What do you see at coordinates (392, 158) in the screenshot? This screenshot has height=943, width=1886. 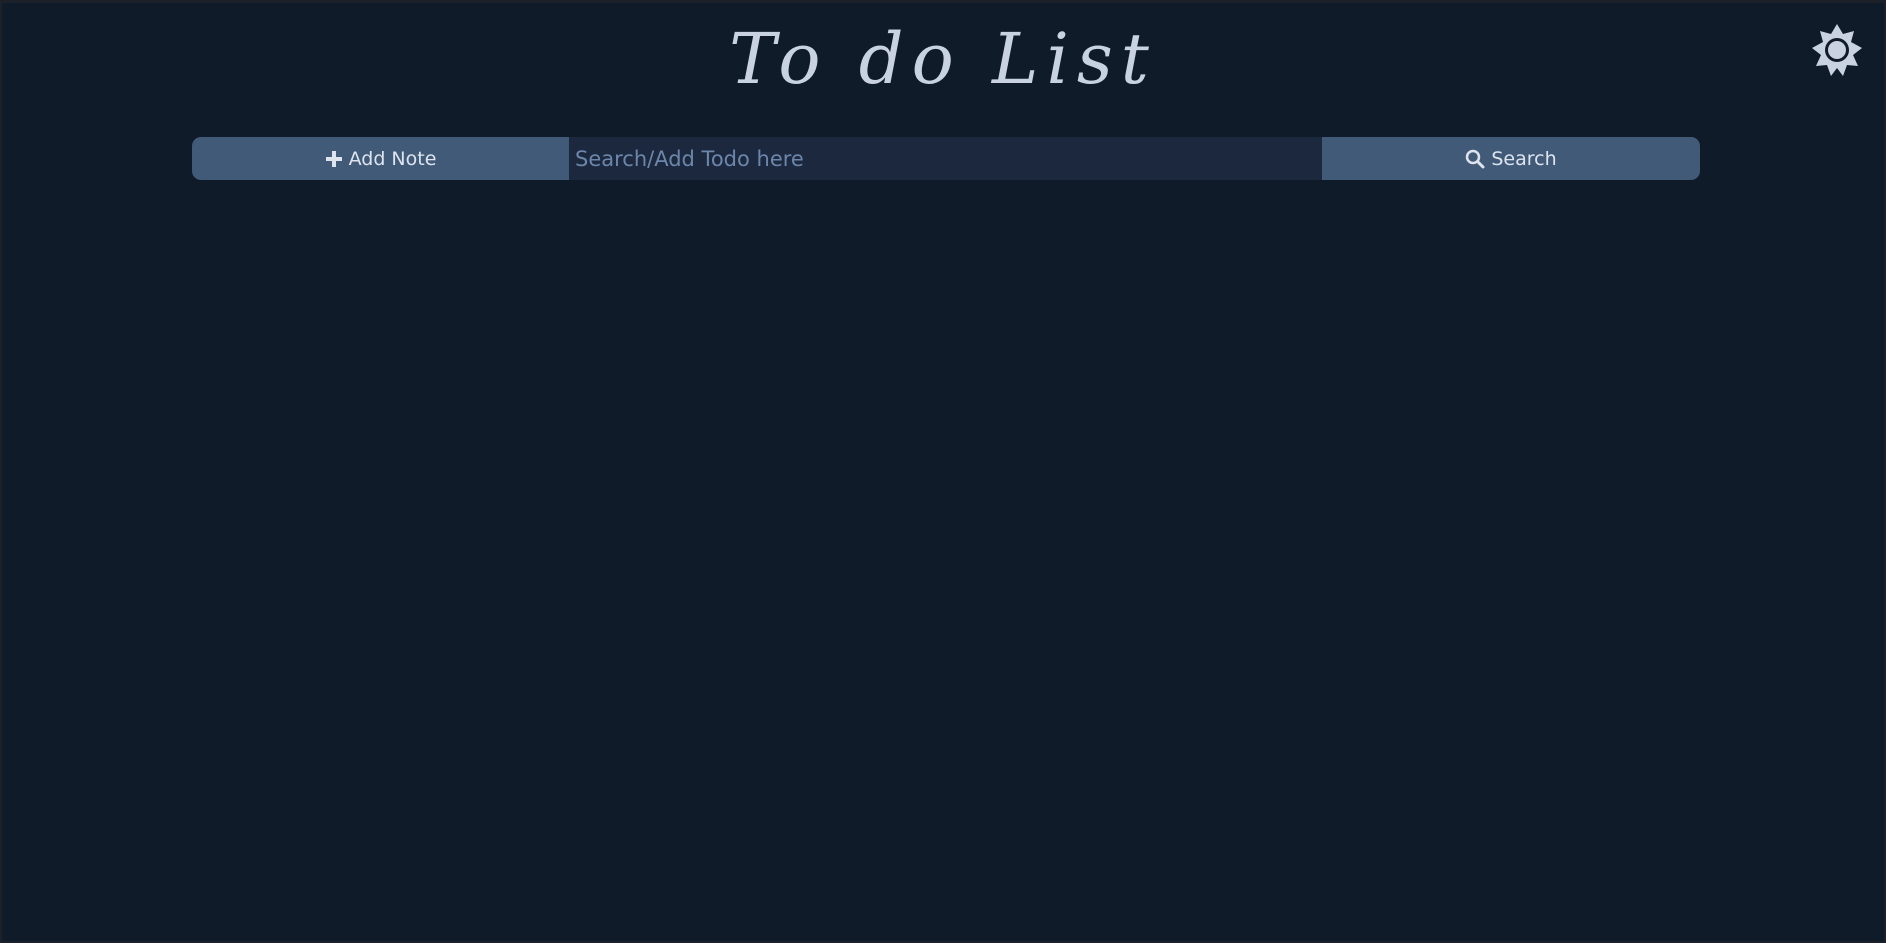 I see `add-note-label: Add Note` at bounding box center [392, 158].